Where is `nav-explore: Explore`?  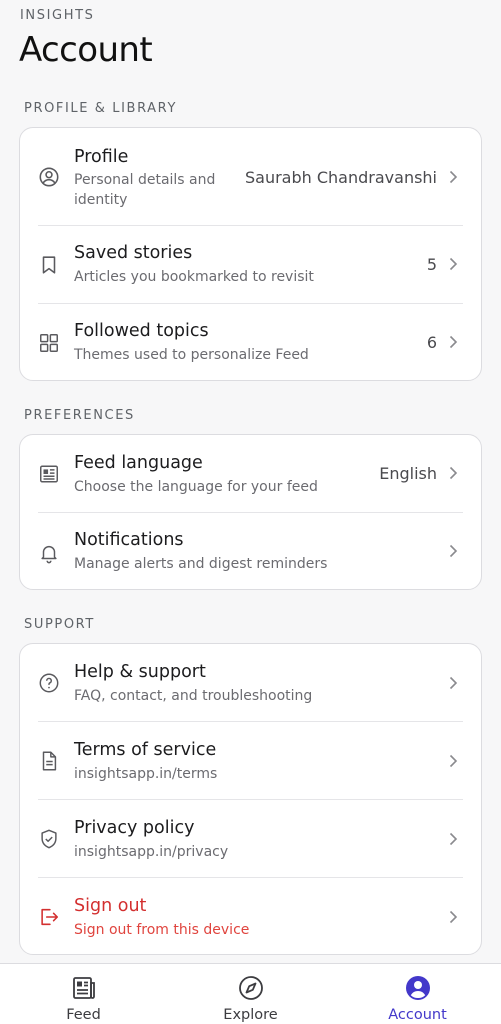
nav-explore: Explore is located at coordinates (250, 994).